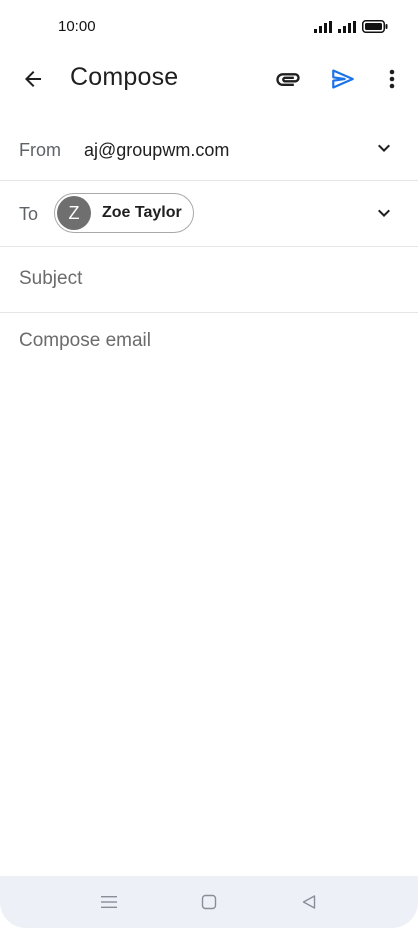 Image resolution: width=418 pixels, height=928 pixels. I want to click on status-icons, so click(351, 29).